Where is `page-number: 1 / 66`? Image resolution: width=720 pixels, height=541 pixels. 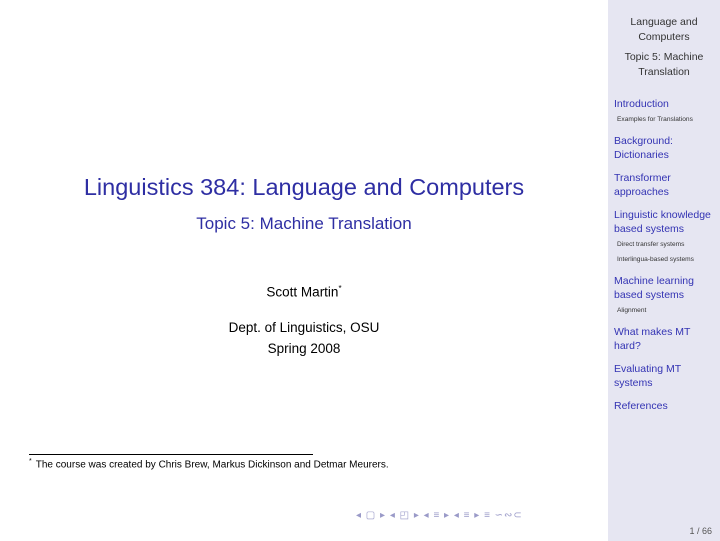 page-number: 1 / 66 is located at coordinates (700, 531).